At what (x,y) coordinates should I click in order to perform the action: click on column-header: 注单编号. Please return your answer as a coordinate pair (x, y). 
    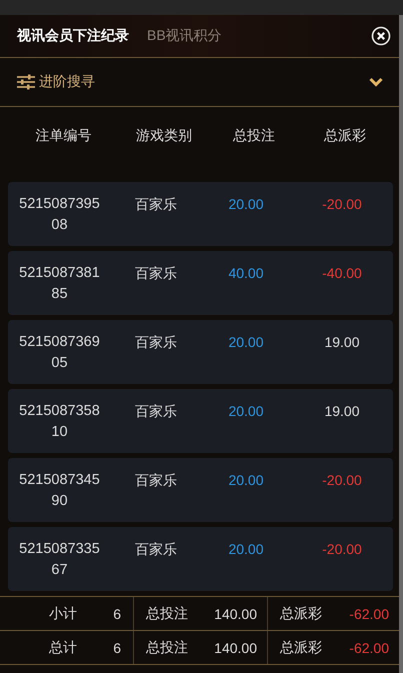
    Looking at the image, I should click on (63, 136).